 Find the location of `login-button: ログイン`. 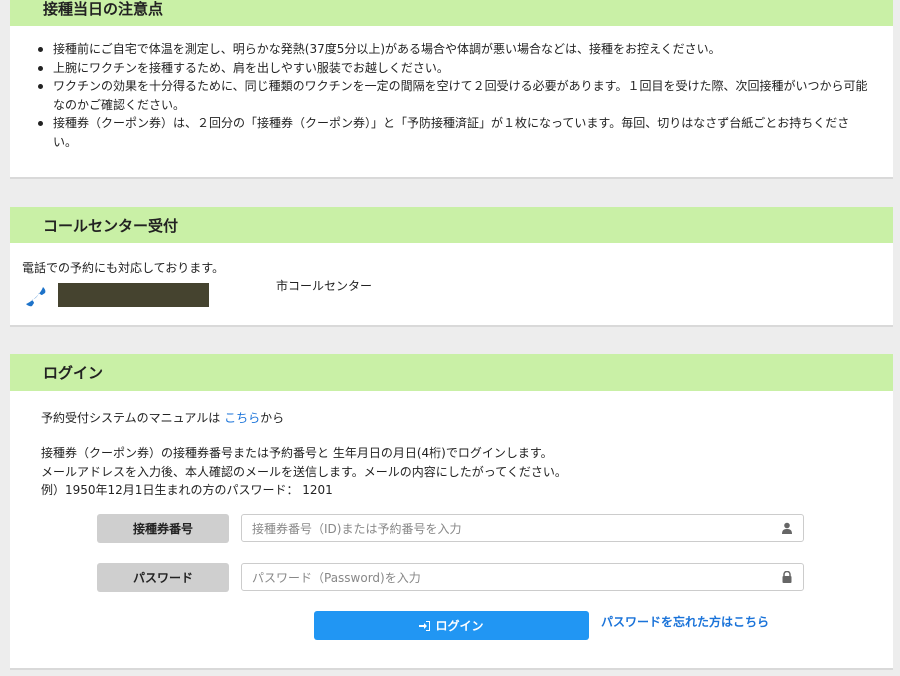

login-button: ログイン is located at coordinates (451, 625).